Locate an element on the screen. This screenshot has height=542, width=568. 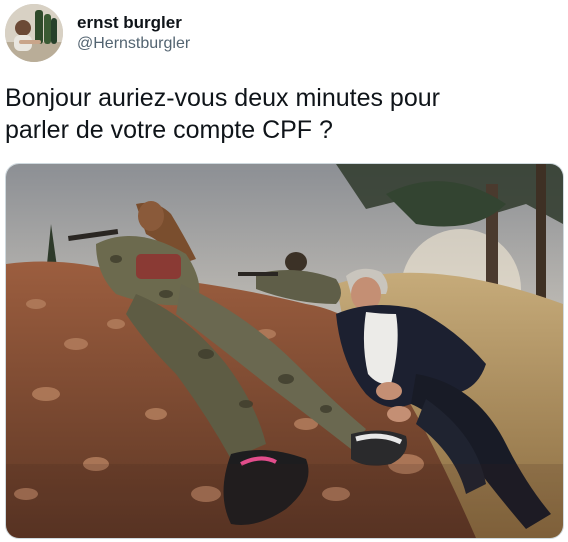
author-display-name: ernst burgler is located at coordinates (133, 22).